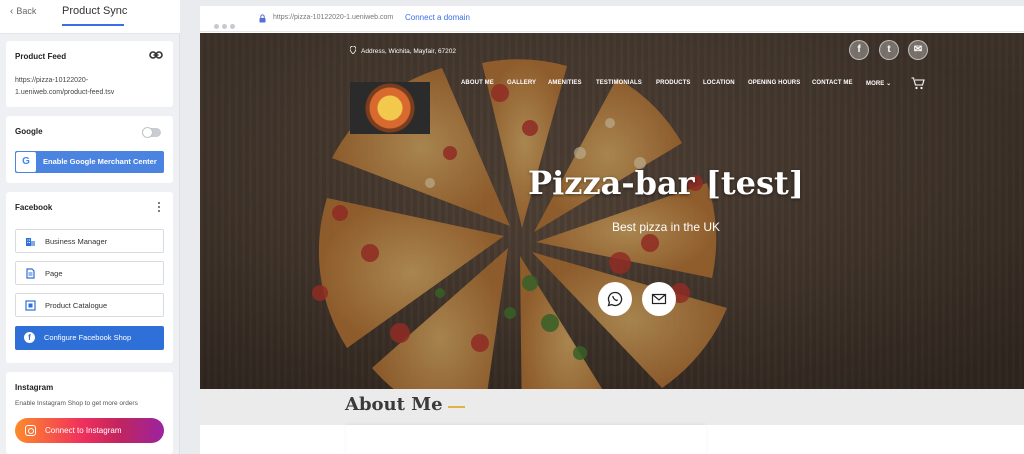  Describe the element at coordinates (29, 131) in the screenshot. I see `google-title: Google` at that location.